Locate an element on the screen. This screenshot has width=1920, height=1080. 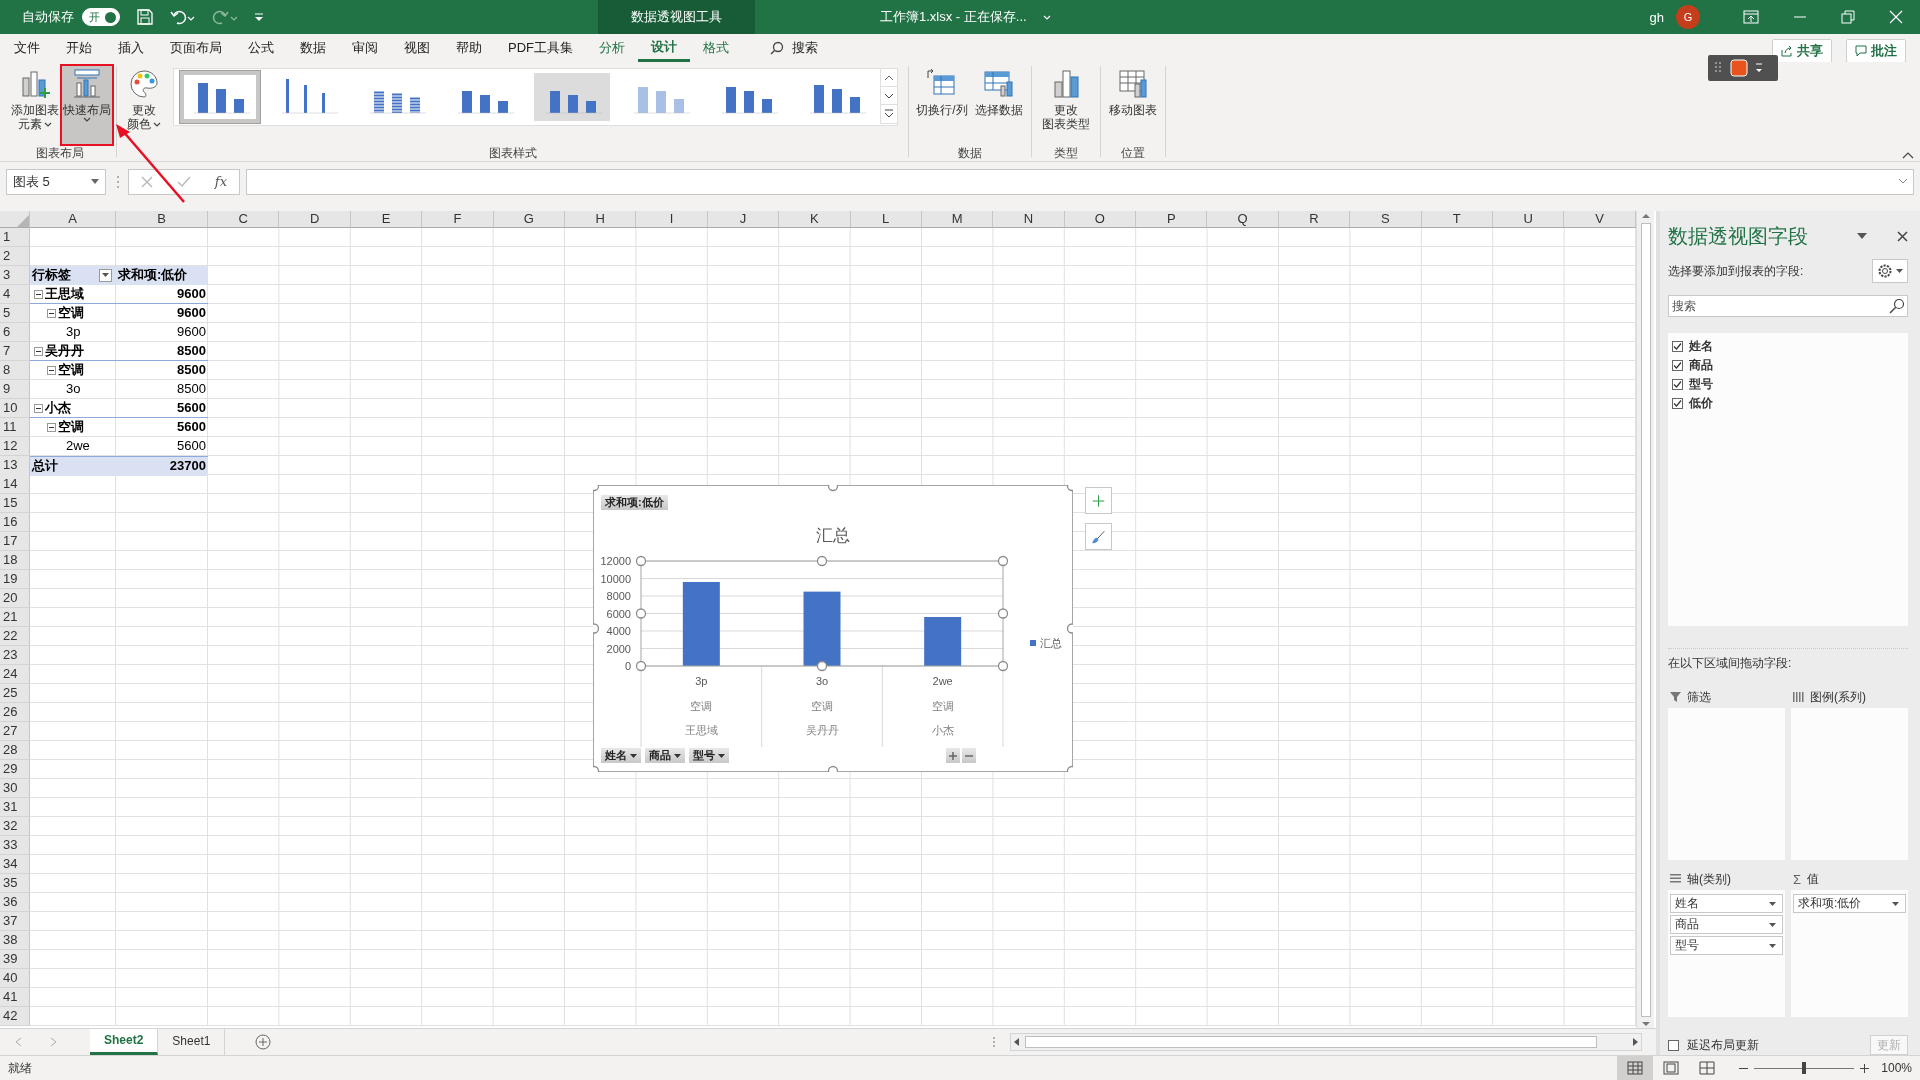
column-header: P is located at coordinates (1172, 219).